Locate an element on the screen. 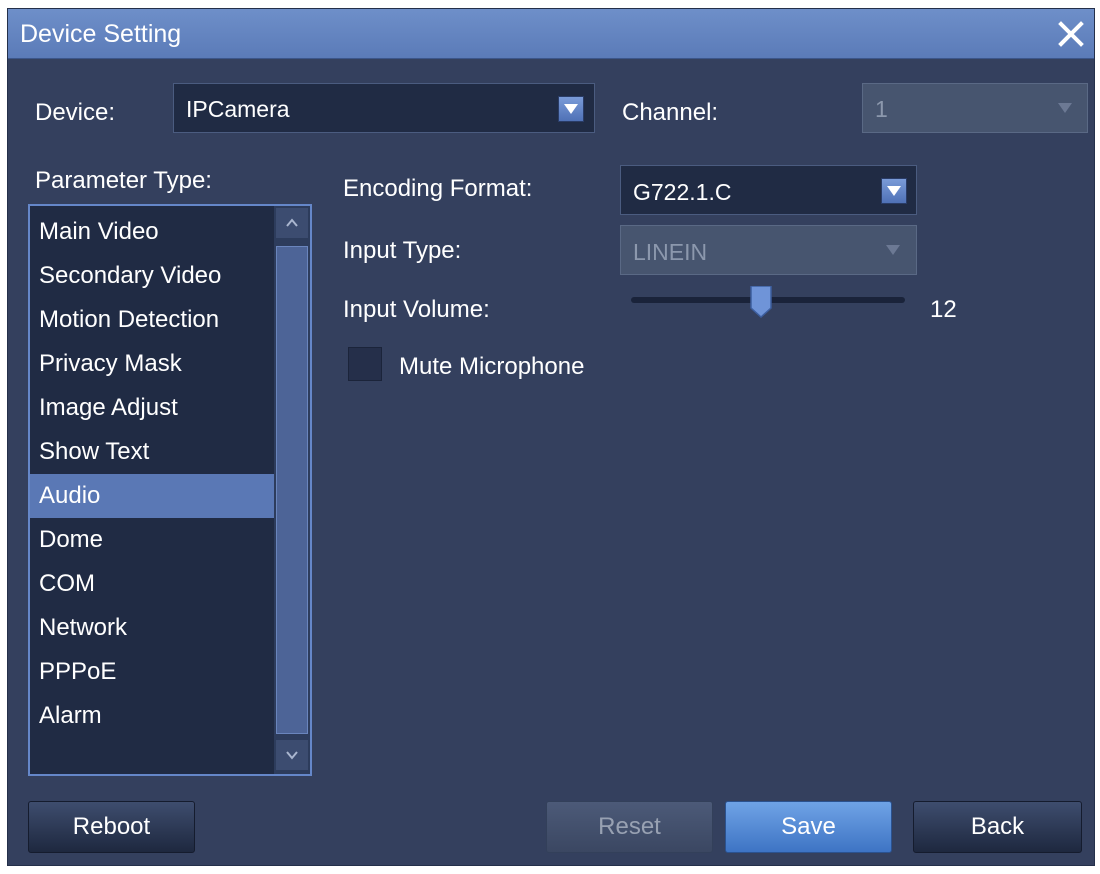  input-volume-label: Input Volume: is located at coordinates (416, 309).